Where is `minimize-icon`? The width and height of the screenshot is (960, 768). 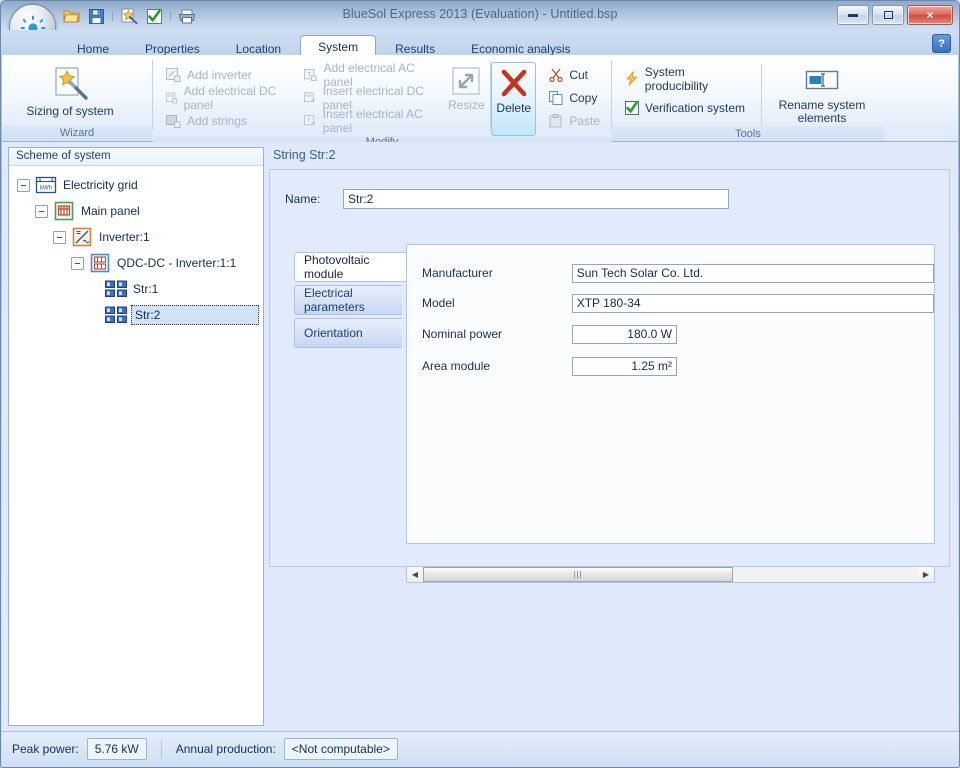 minimize-icon is located at coordinates (853, 15).